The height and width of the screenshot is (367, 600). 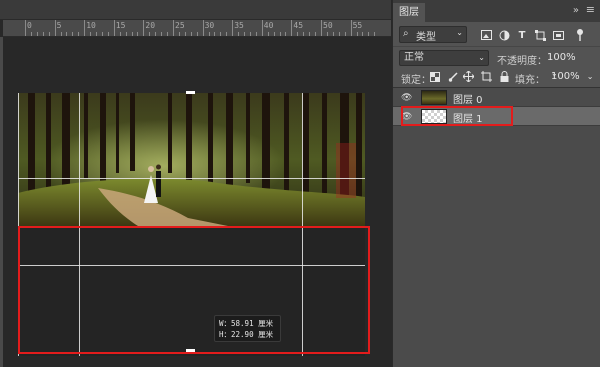 I want to click on layer-selection-highlight, so click(x=457, y=116).